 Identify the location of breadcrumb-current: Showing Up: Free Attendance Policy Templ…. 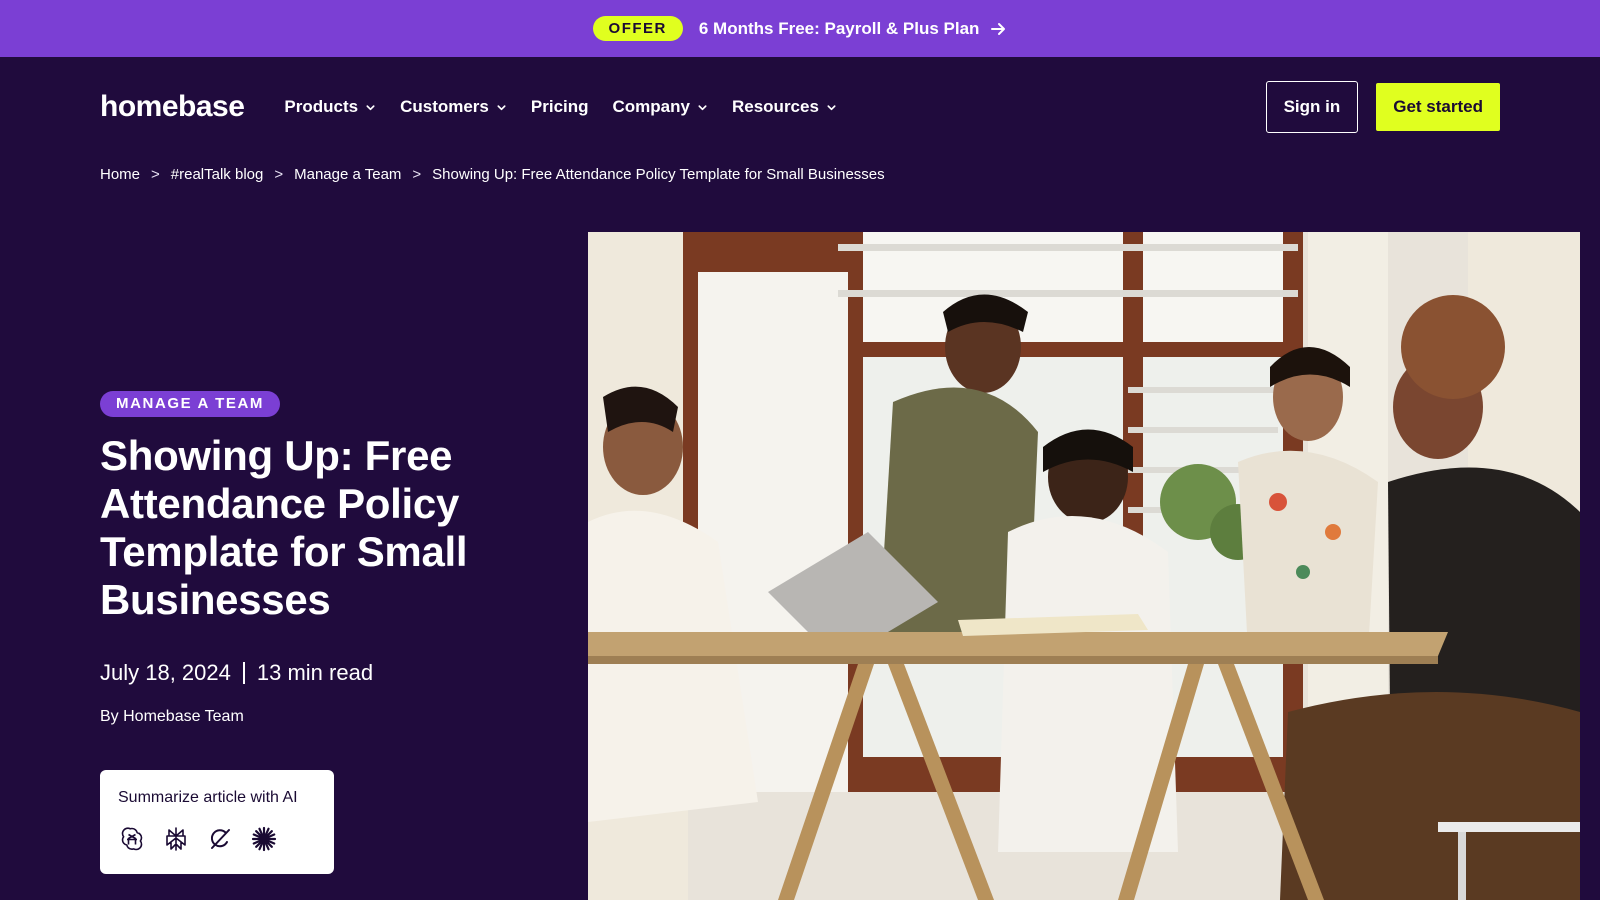
(658, 174).